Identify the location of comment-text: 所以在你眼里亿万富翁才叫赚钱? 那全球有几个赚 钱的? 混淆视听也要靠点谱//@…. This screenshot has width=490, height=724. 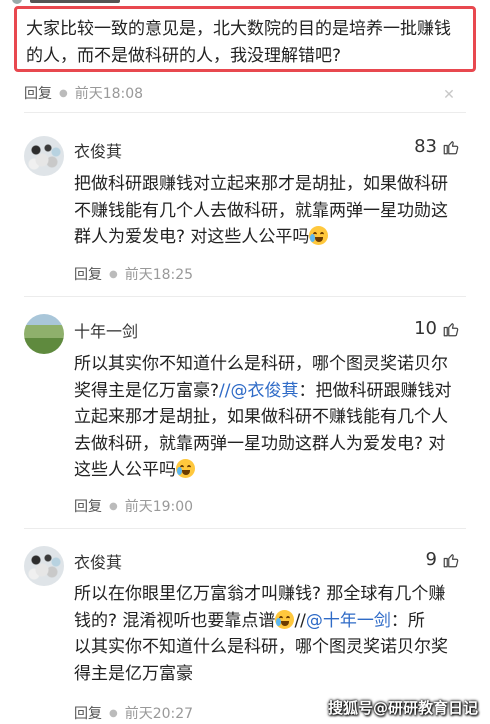
(261, 634).